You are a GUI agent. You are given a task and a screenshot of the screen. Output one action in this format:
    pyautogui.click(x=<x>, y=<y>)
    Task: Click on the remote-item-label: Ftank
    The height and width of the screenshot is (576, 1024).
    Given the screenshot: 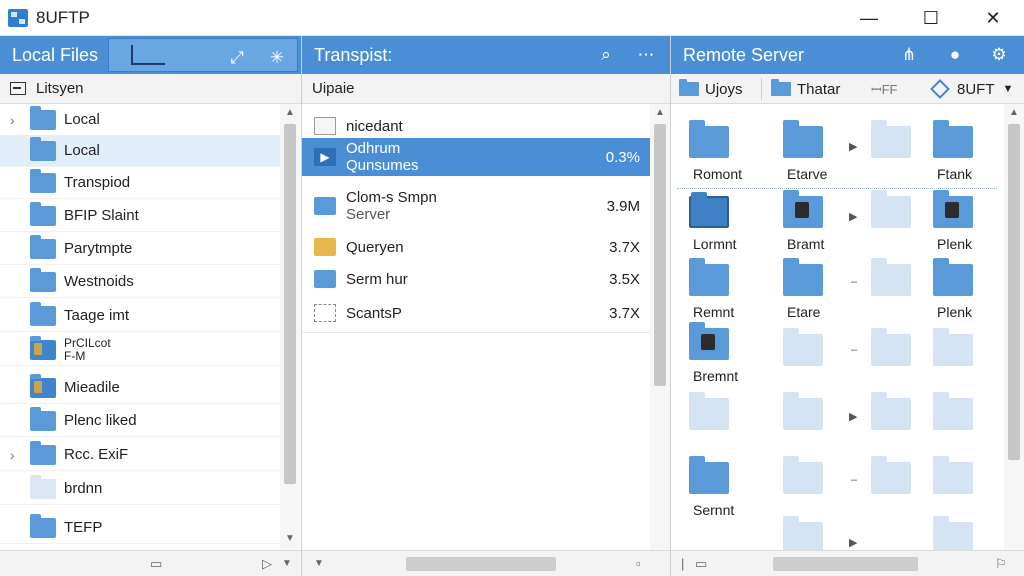 What is the action you would take?
    pyautogui.click(x=955, y=174)
    